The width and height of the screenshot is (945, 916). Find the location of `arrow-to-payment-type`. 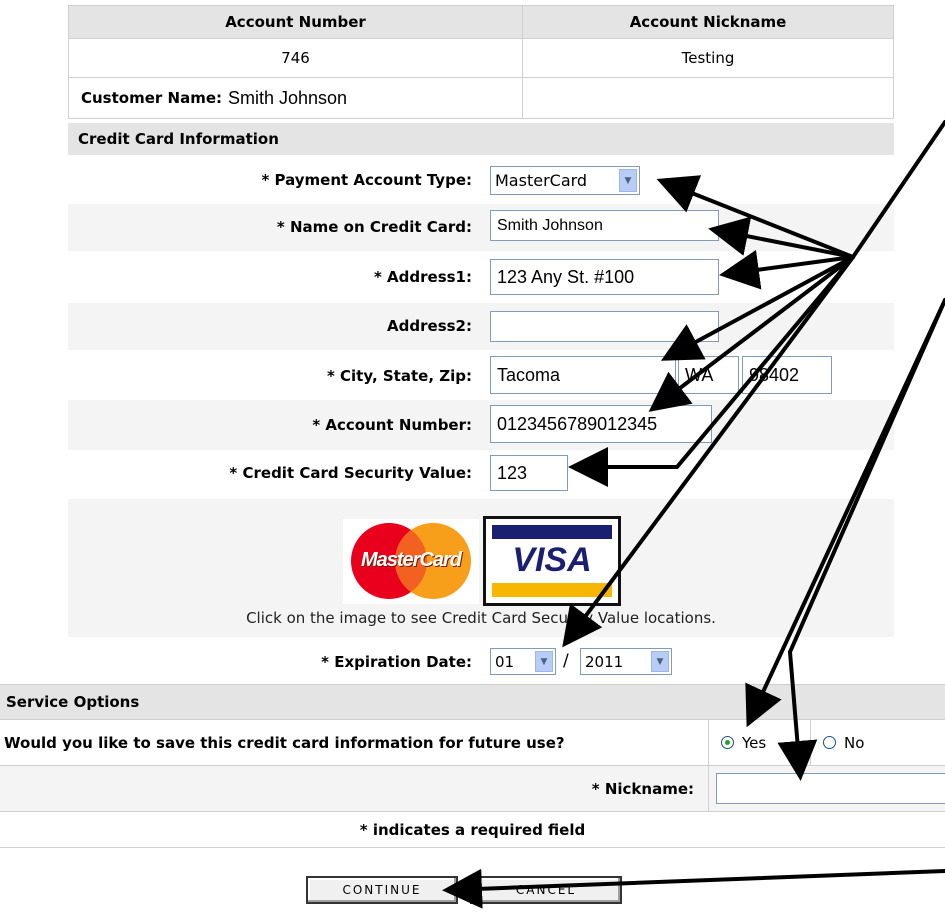

arrow-to-payment-type is located at coordinates (755, 217).